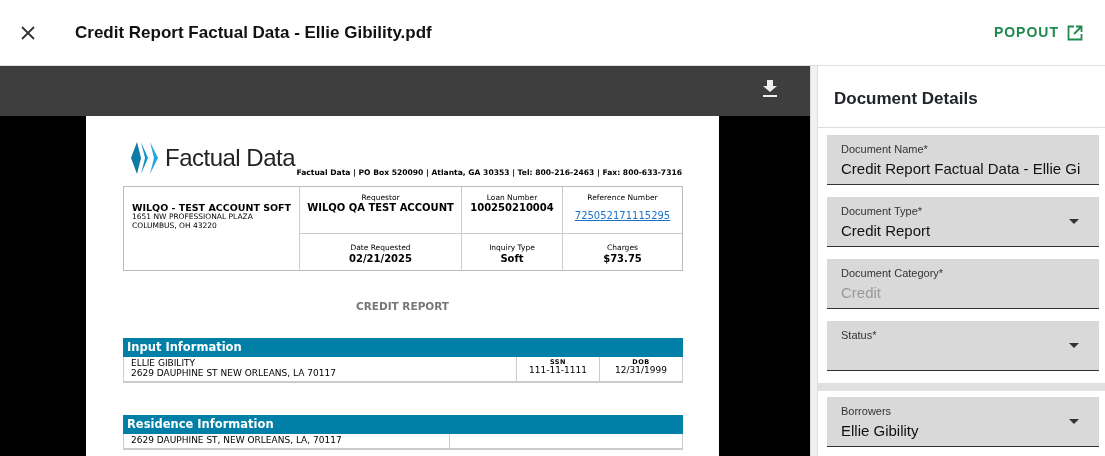 The height and width of the screenshot is (456, 1105). I want to click on account-name: WILQO - TEST ACCOUNT SOFT, so click(212, 208).